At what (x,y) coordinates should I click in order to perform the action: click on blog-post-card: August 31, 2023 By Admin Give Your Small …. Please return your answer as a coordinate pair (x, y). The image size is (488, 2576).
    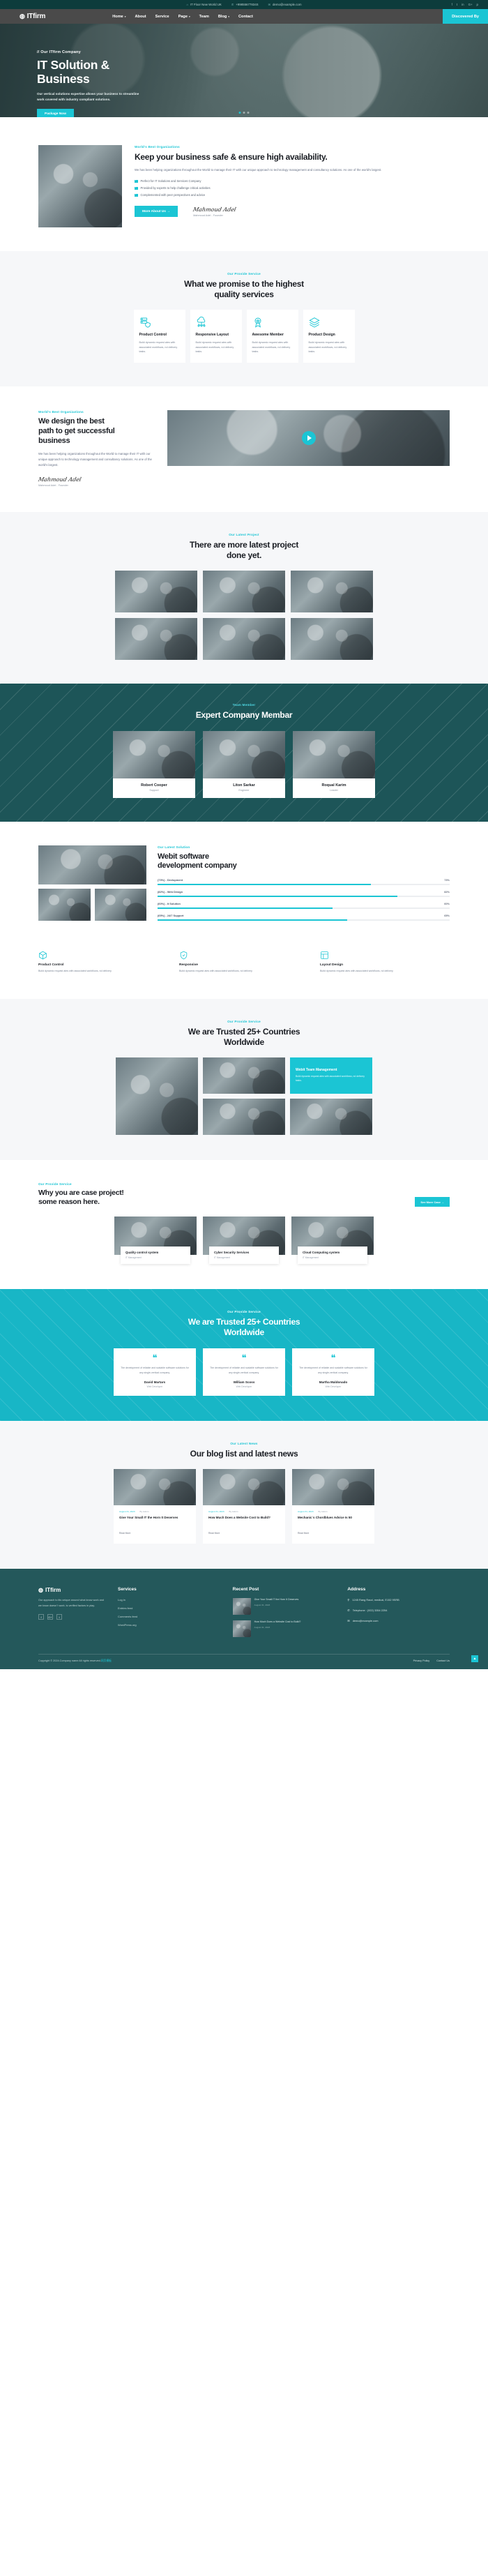
    Looking at the image, I should click on (155, 1506).